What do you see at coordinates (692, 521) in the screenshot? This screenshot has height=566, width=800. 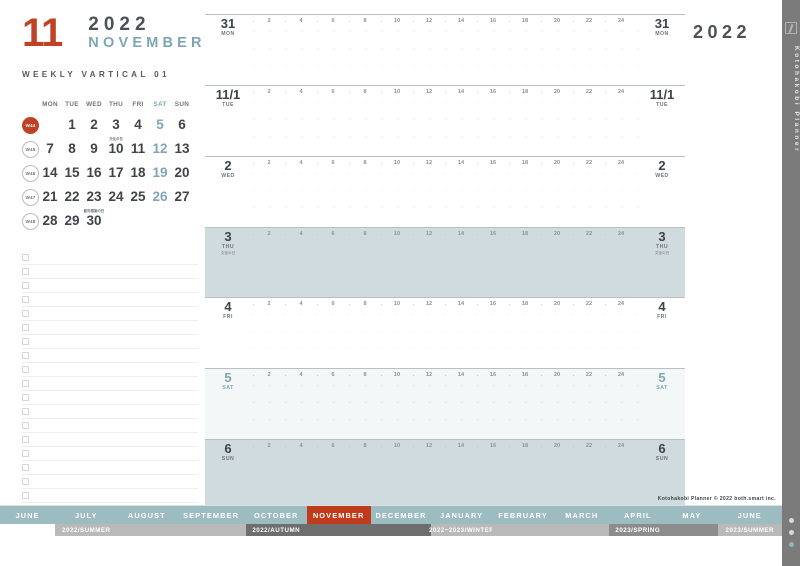 I see `tab-may: MAY` at bounding box center [692, 521].